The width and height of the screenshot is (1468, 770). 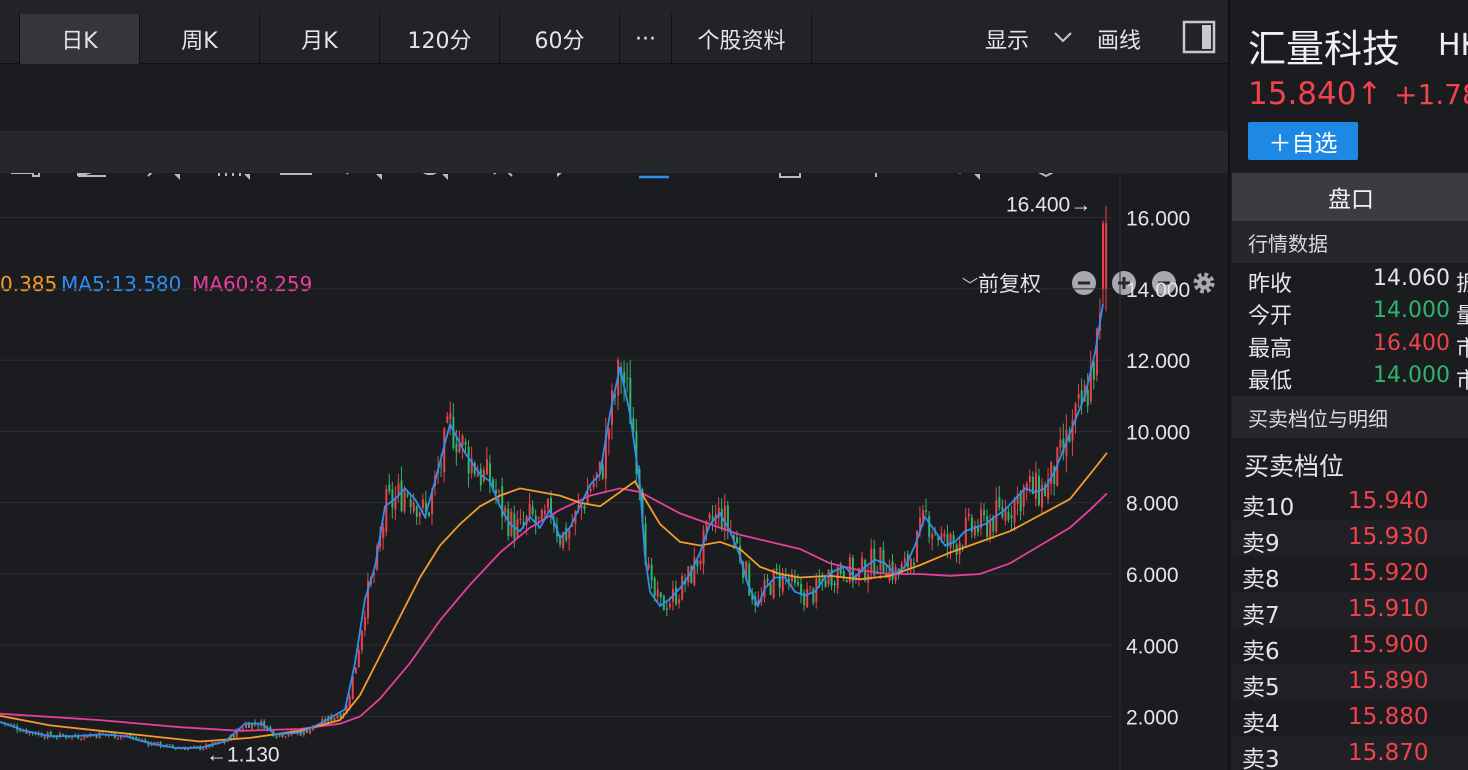 I want to click on period-bar: 日K 周K 月K 120分 60分 ··· 个股资料 显示 画线, so click(x=614, y=32).